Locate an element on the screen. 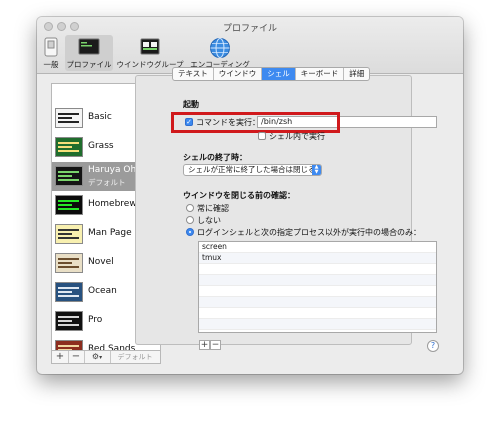 This screenshot has width=500, height=426. close-confirm-heading: ウインドウを閉じる前の確認： is located at coordinates (239, 195).